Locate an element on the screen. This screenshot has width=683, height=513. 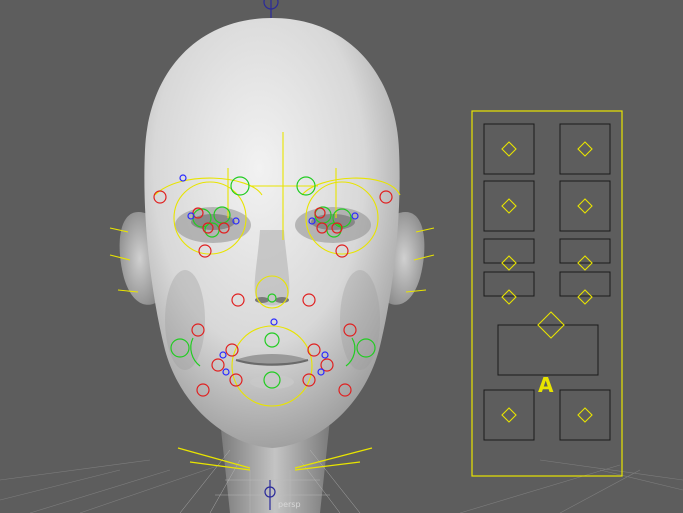
camera-label: persp is located at coordinates (289, 504).